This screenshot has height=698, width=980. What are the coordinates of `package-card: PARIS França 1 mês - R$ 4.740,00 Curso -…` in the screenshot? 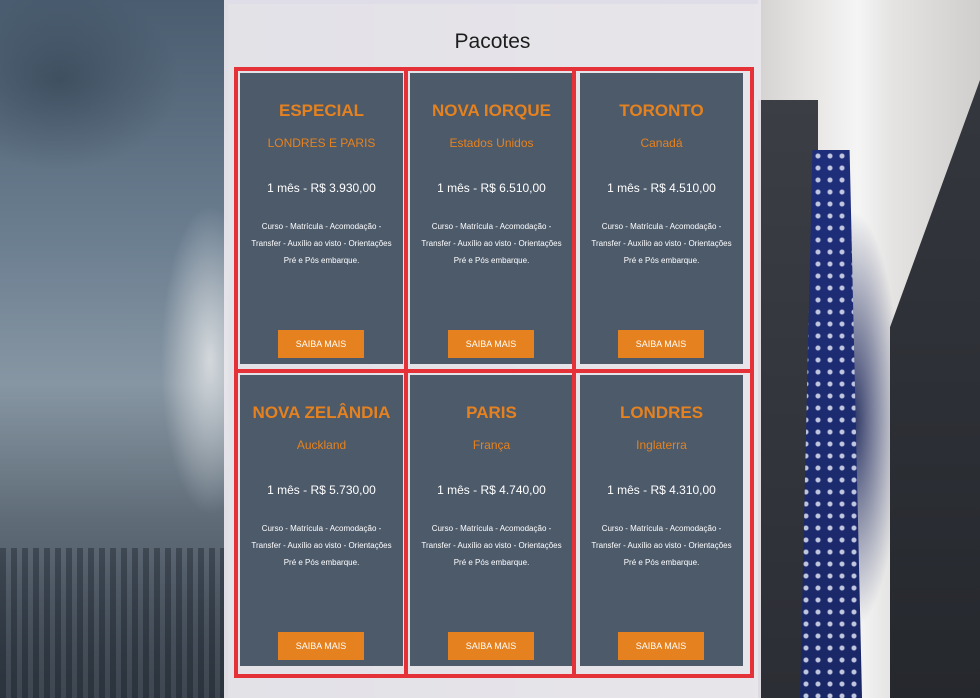 It's located at (491, 520).